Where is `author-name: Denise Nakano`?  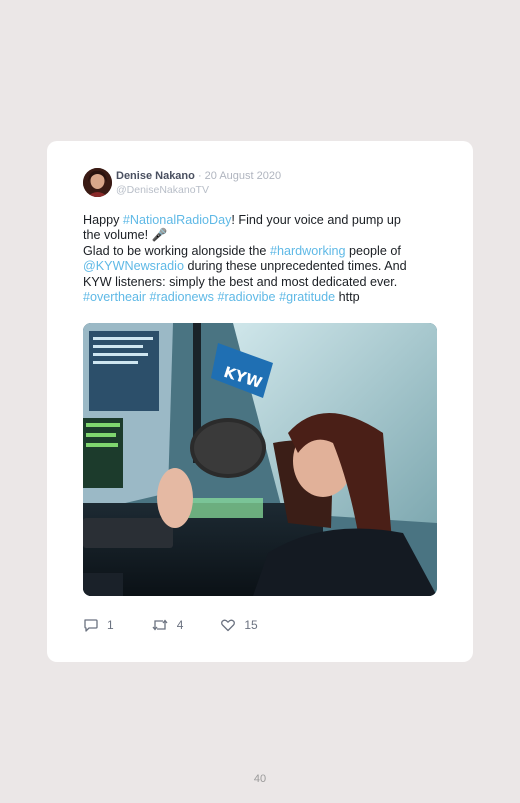
author-name: Denise Nakano is located at coordinates (155, 176).